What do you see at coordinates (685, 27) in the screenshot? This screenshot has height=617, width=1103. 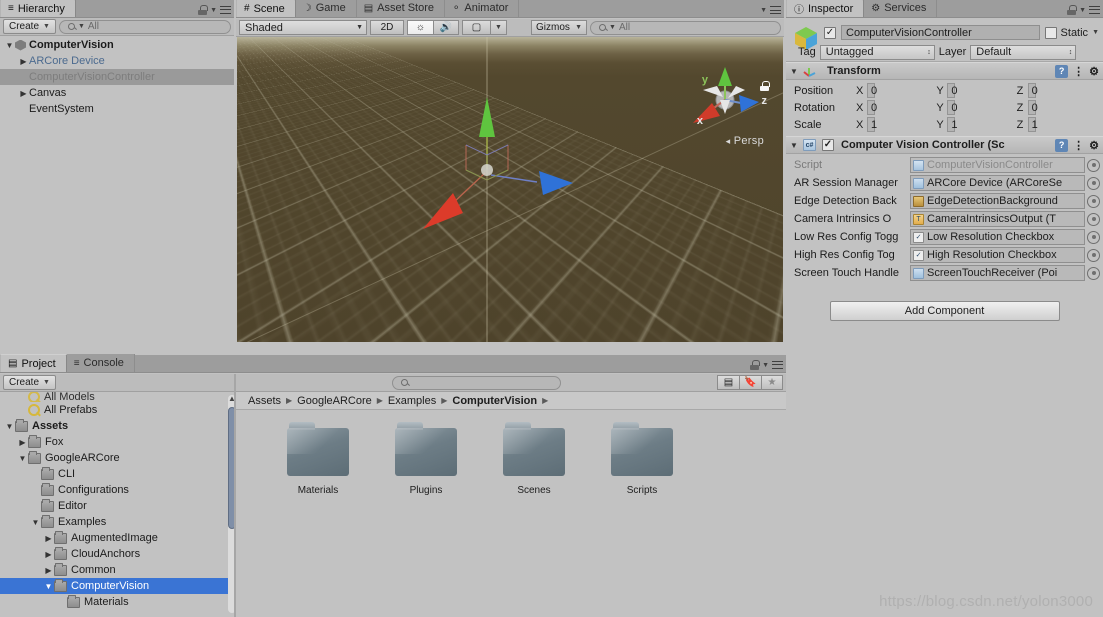 I see `scene-search-input: ▼ All` at bounding box center [685, 27].